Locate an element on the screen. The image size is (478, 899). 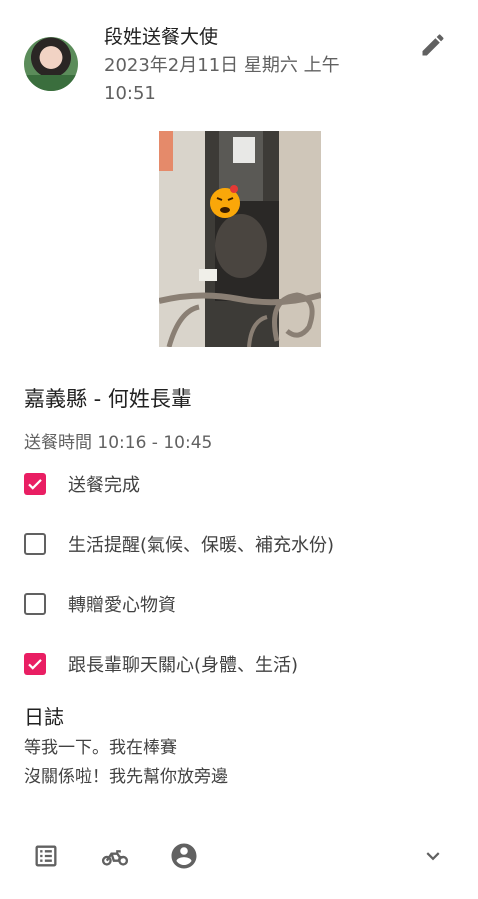
checklist-item-label: 生活提醒(氣候、保暖、補充水份) is located at coordinates (201, 545).